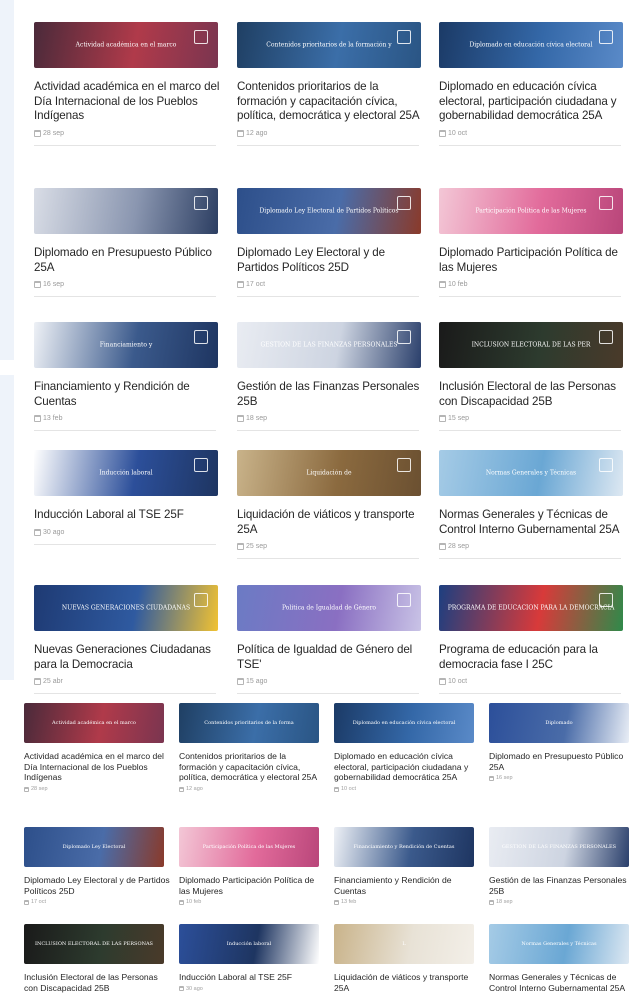 This screenshot has height=993, width=639. I want to click on thumbnail-banner-text: PROGRAMA DE EDUCACIÓN PARA LA DEMOCRACIA, so click(531, 608).